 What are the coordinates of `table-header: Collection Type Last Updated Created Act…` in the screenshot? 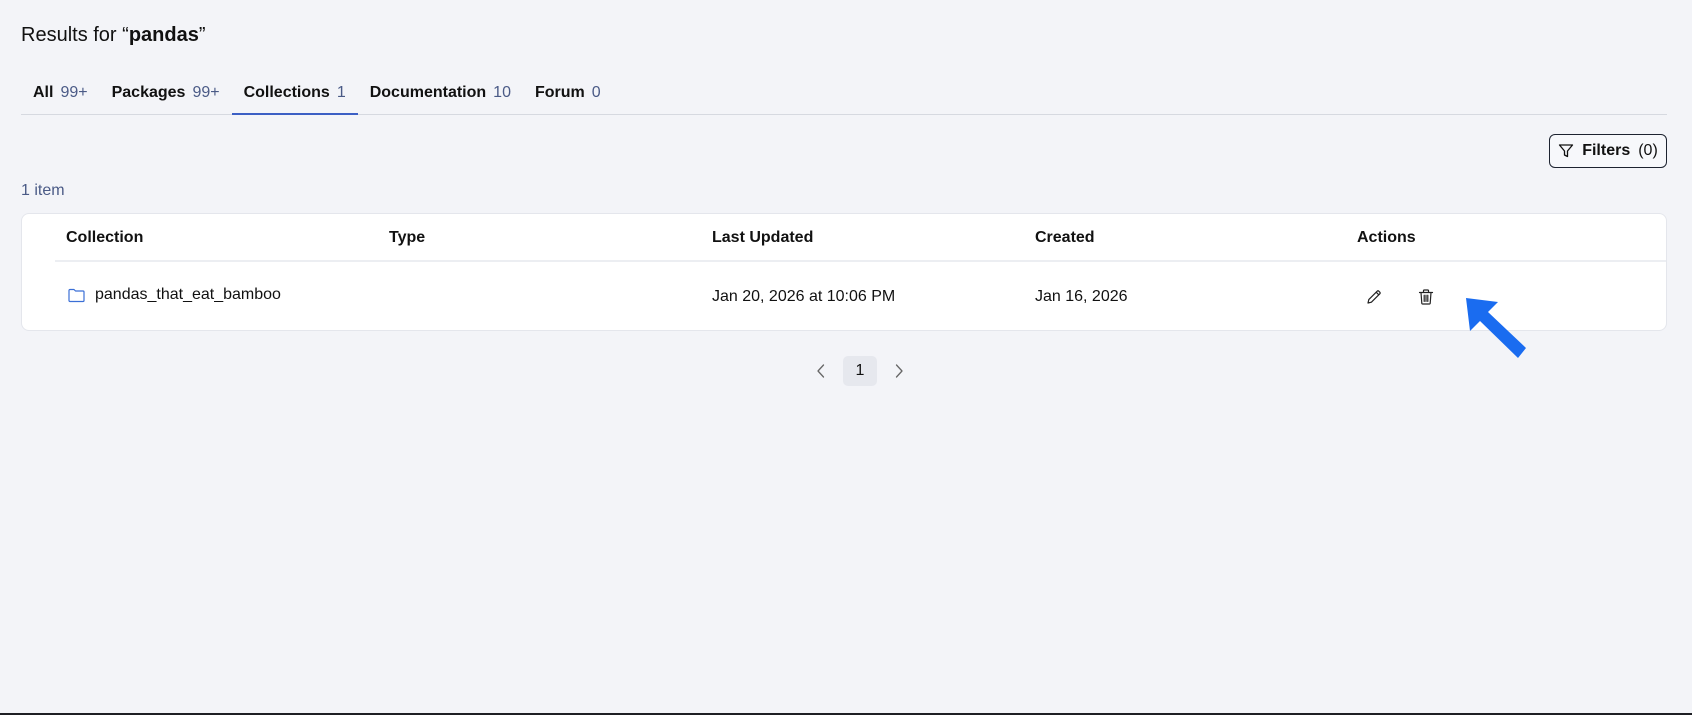 It's located at (844, 237).